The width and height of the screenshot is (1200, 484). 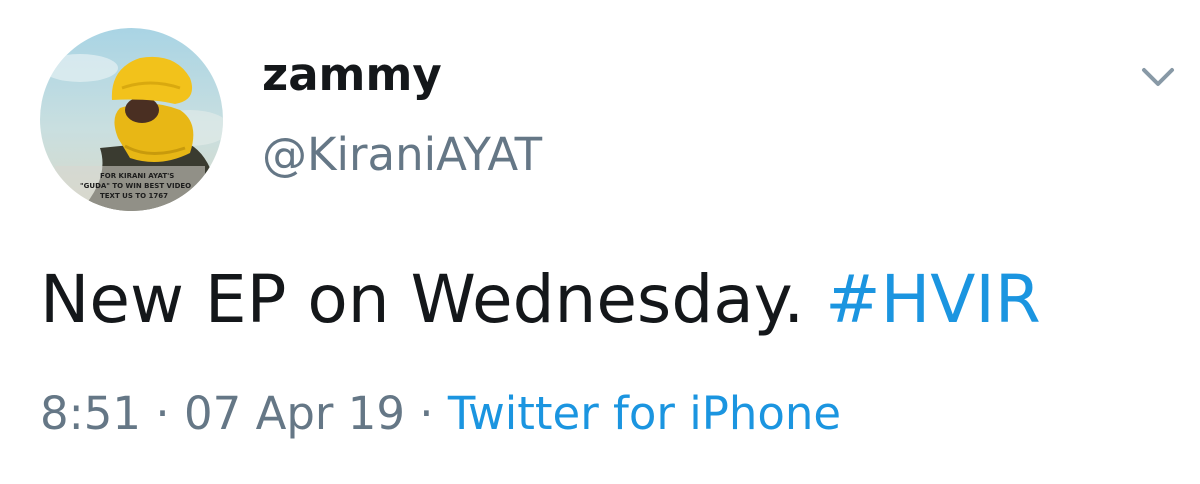 What do you see at coordinates (402, 154) in the screenshot?
I see `author-handle: @KiraniAYAT` at bounding box center [402, 154].